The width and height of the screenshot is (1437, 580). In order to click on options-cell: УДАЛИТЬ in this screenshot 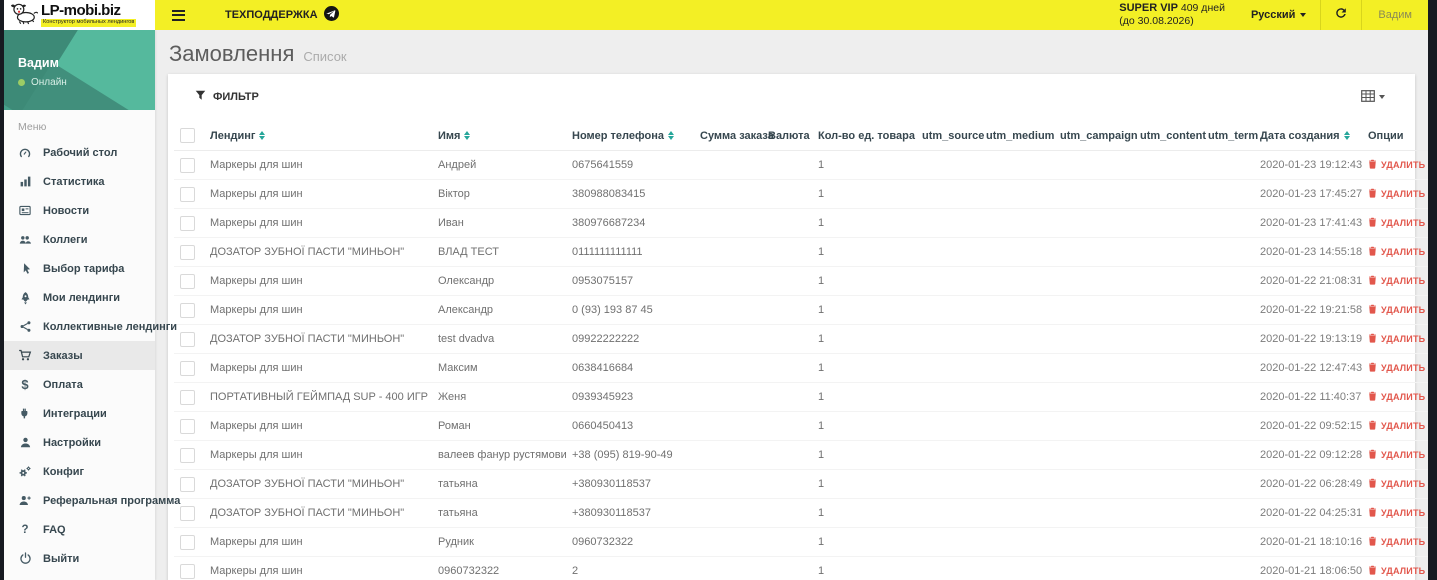, I will do `click(1395, 542)`.